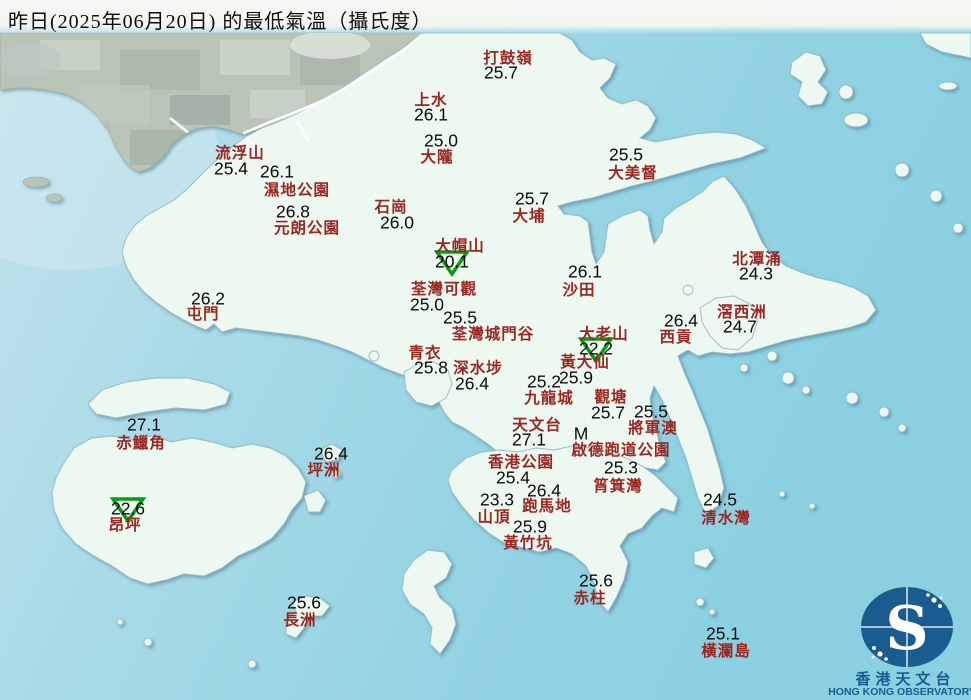 The image size is (971, 700). What do you see at coordinates (497, 499) in the screenshot?
I see `station-value: 23.3` at bounding box center [497, 499].